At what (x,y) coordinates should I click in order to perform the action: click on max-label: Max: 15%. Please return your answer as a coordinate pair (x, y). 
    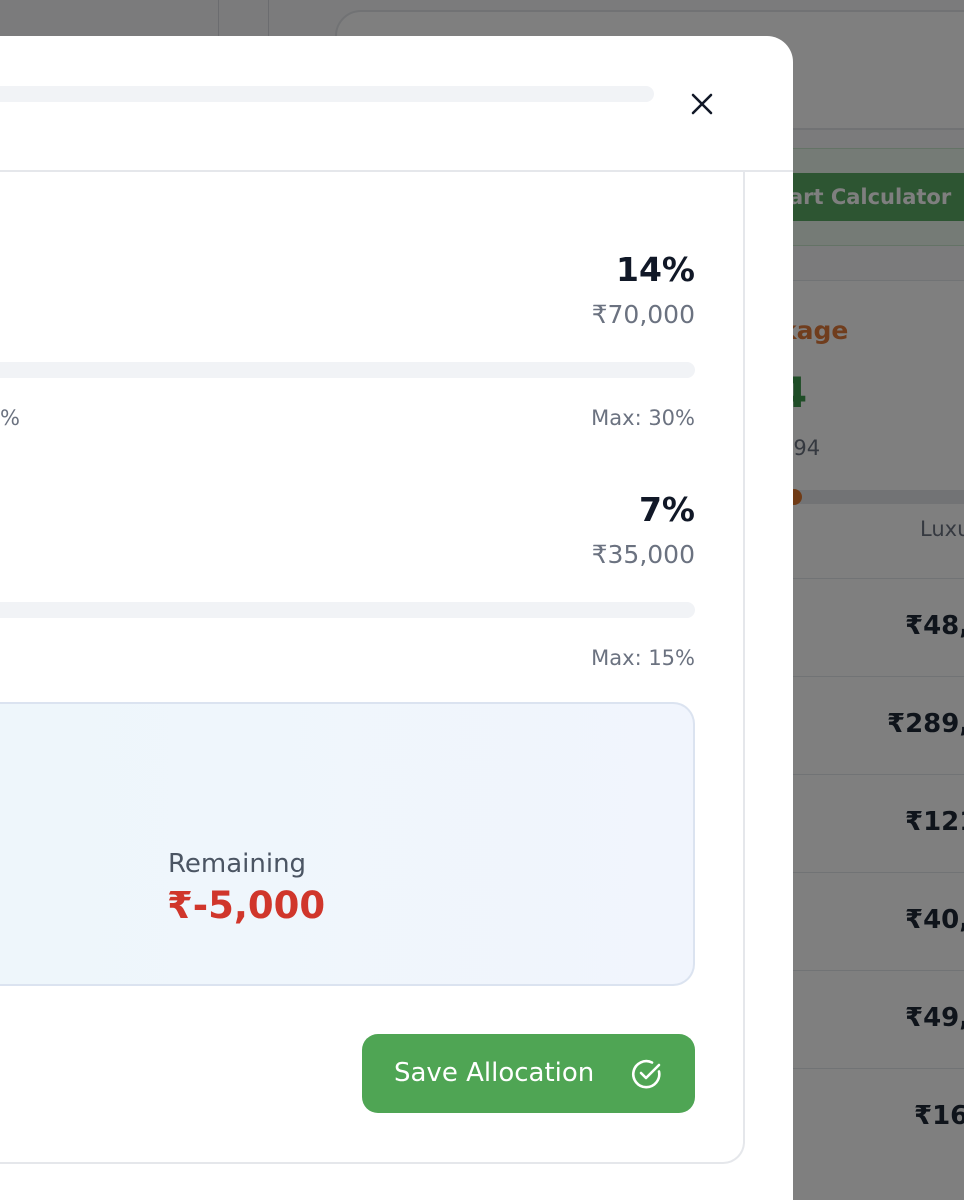
    Looking at the image, I should click on (643, 658).